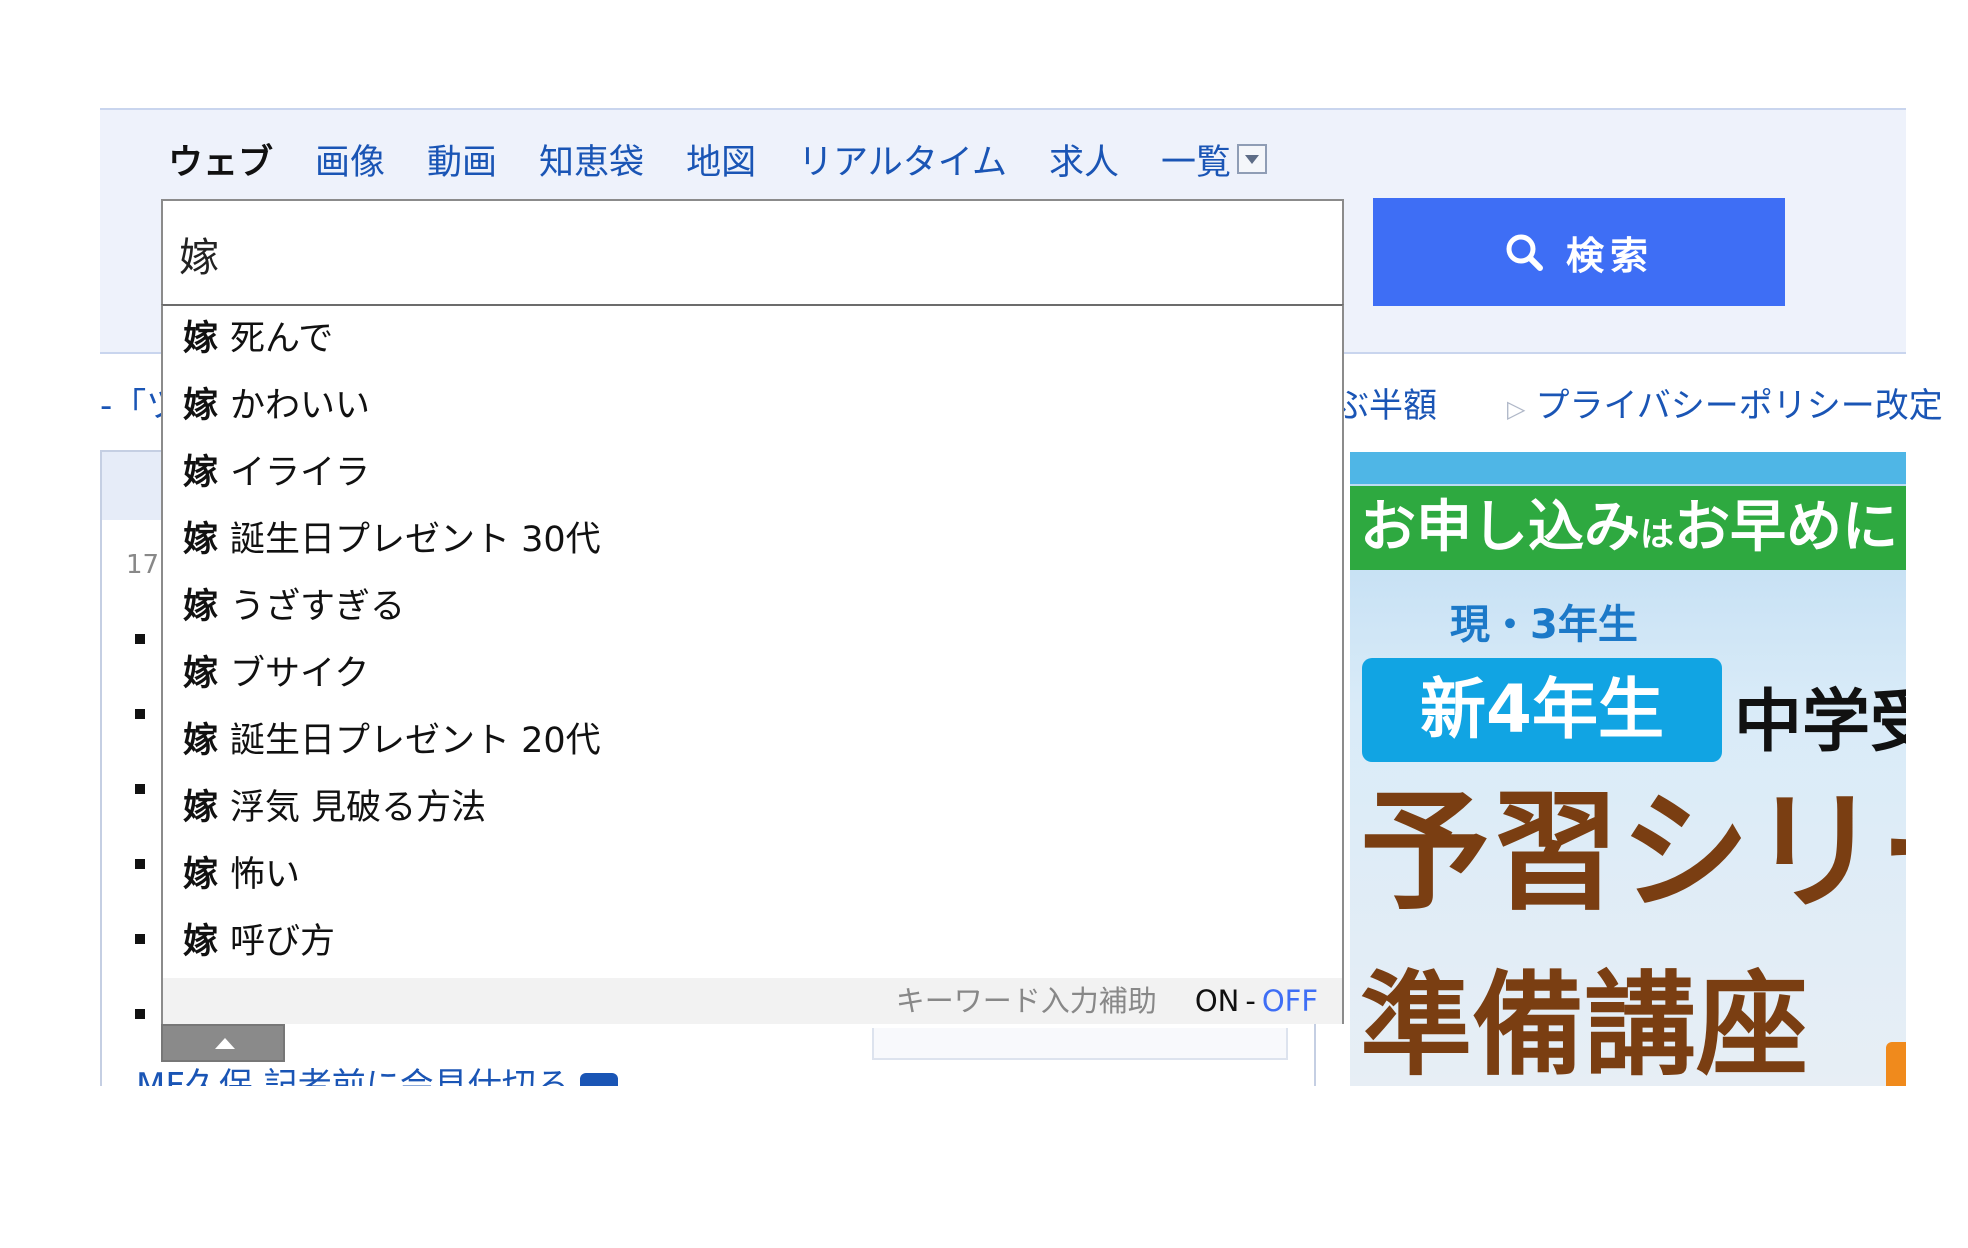 This screenshot has height=1248, width=1968. I want to click on suggestion-text: 誕生日プレゼント 20代, so click(415, 741).